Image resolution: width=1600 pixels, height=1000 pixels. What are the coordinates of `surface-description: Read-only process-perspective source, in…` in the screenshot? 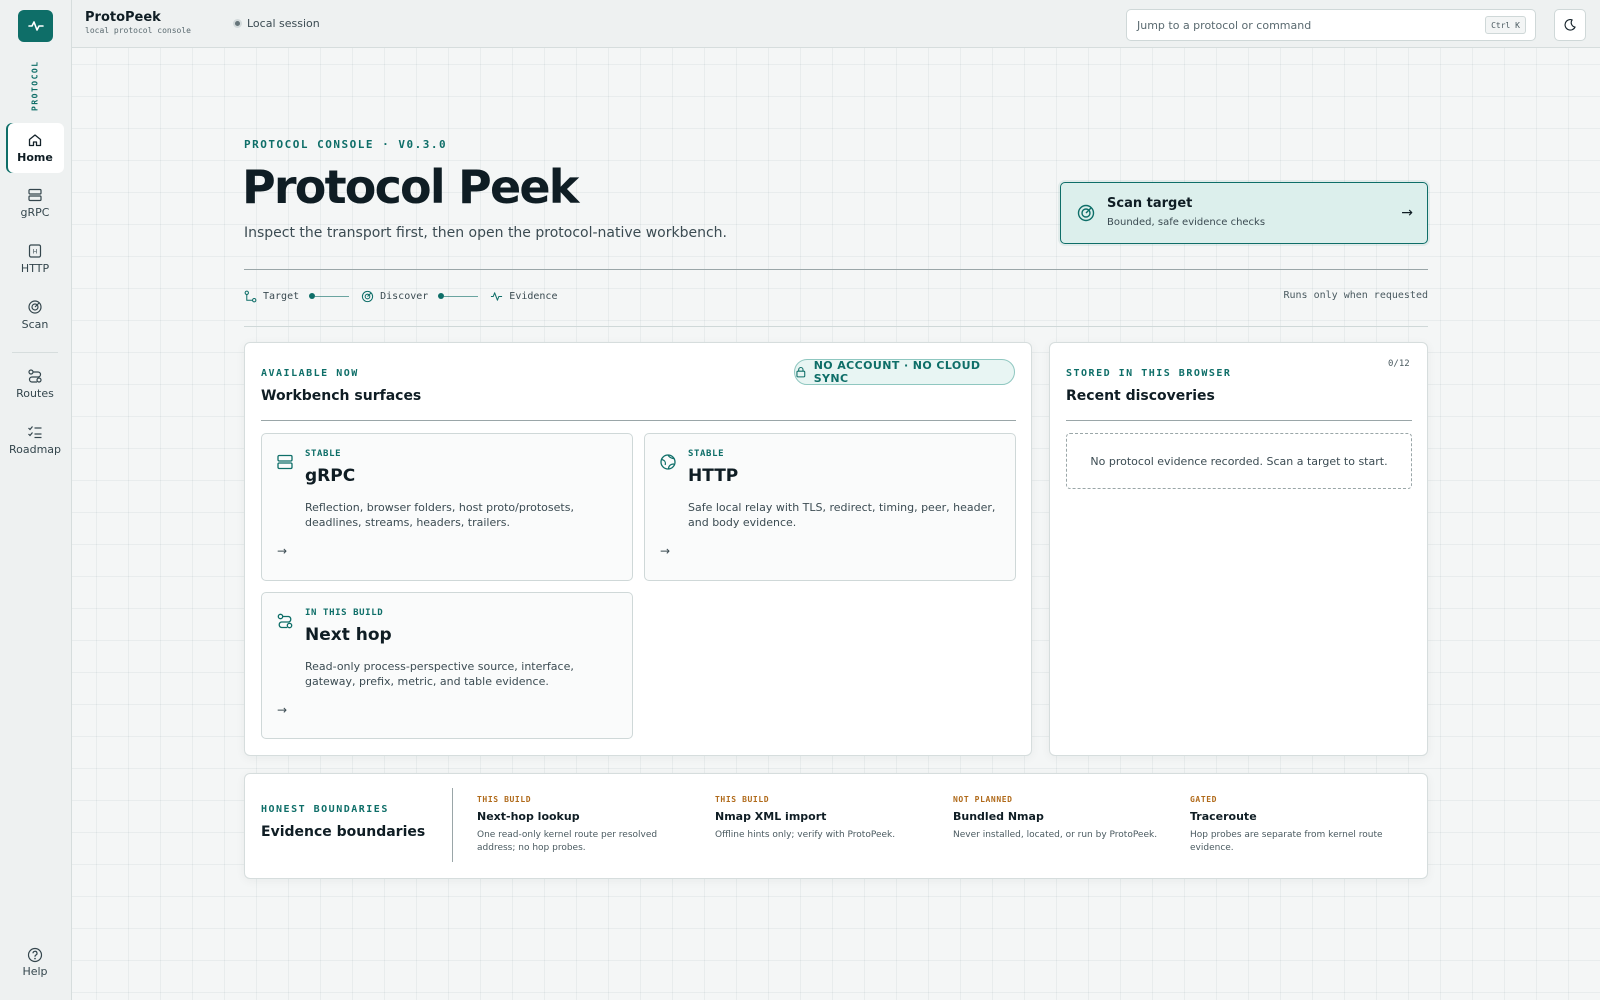 It's located at (439, 674).